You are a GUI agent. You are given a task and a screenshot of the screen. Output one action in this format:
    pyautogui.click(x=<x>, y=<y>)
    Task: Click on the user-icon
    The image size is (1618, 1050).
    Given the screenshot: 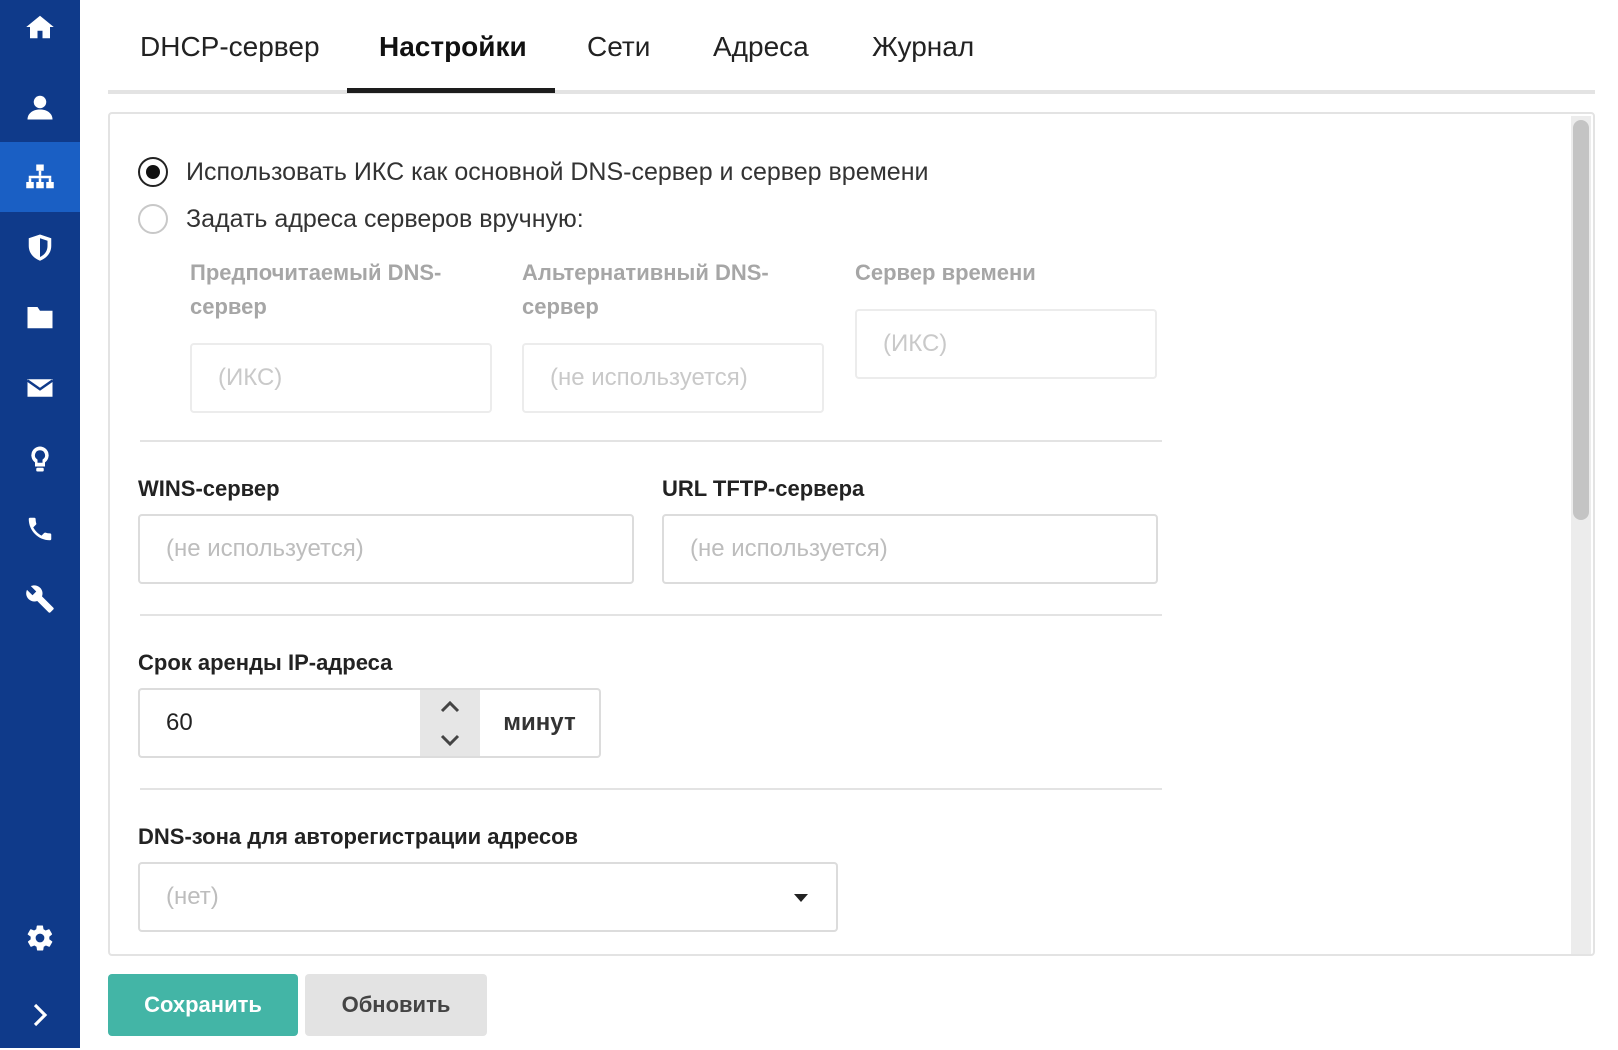 What is the action you would take?
    pyautogui.click(x=40, y=107)
    